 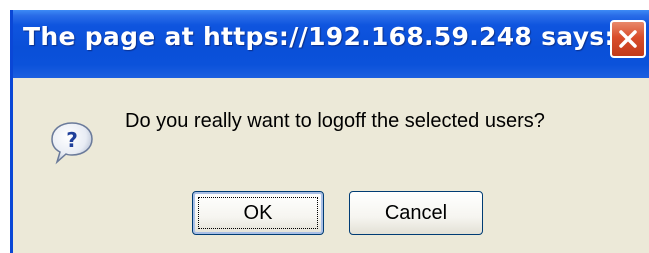 I want to click on close-button, so click(x=628, y=39).